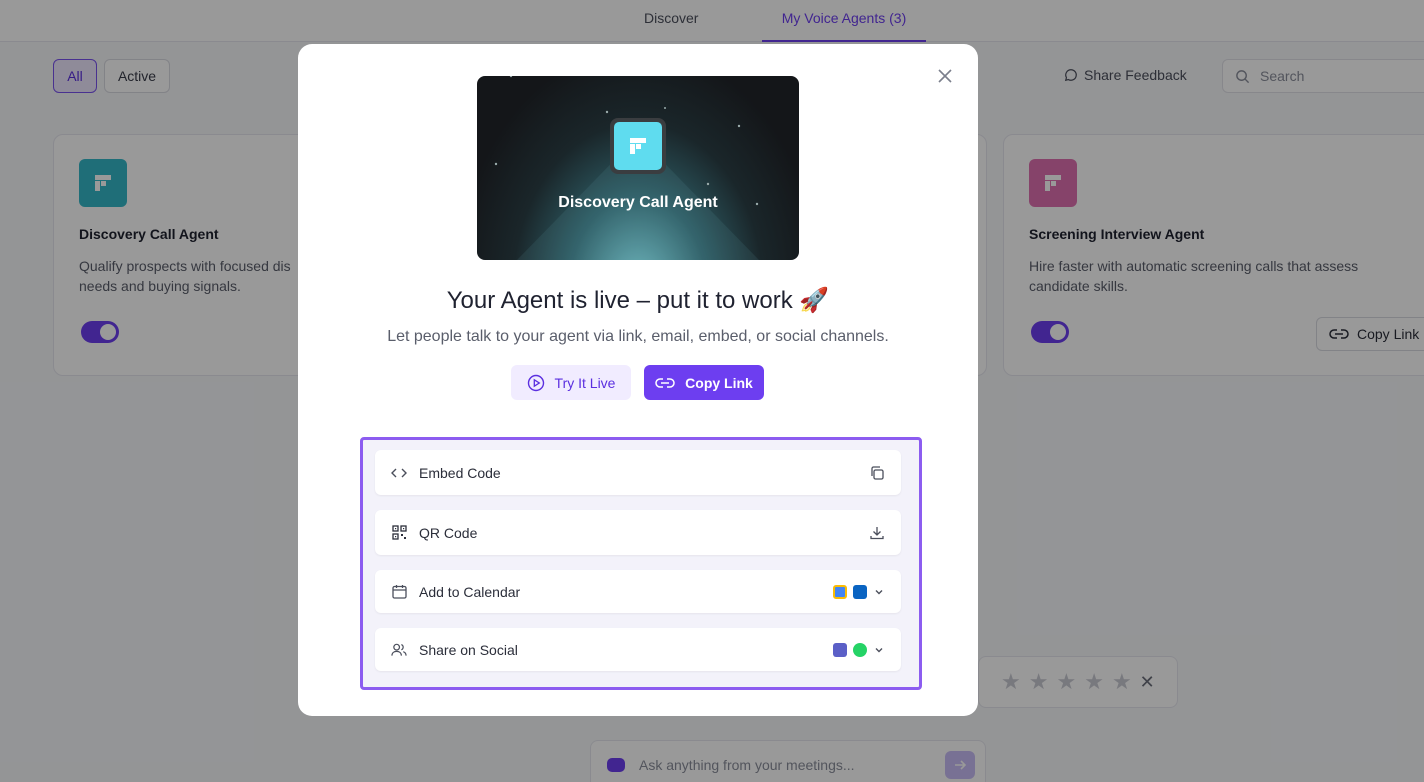 The width and height of the screenshot is (1424, 782). What do you see at coordinates (840, 649) in the screenshot?
I see `teams-icon` at bounding box center [840, 649].